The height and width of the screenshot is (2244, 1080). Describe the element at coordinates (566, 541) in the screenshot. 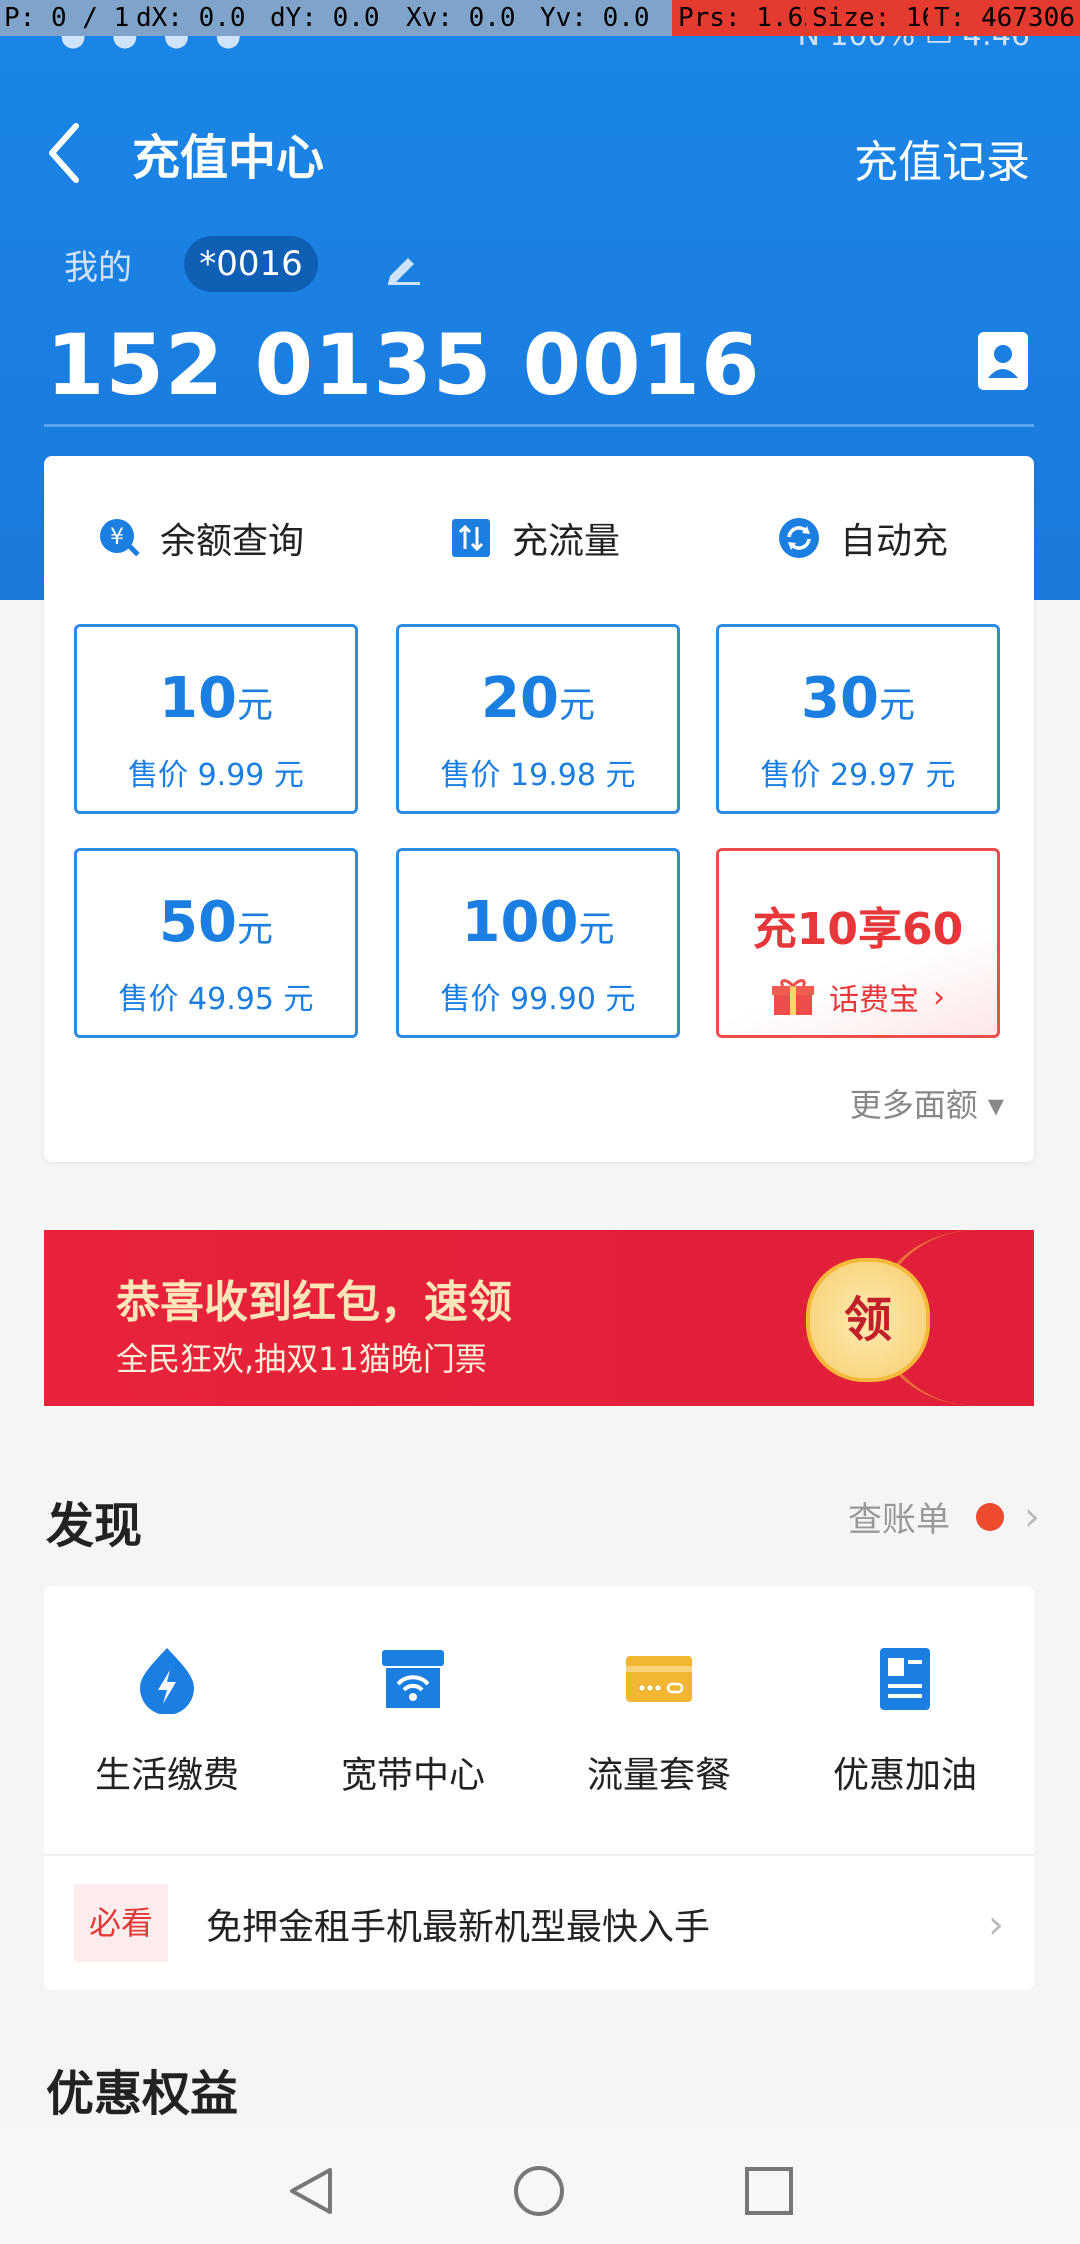

I see `tab-data-recharge-label: 充流量` at that location.